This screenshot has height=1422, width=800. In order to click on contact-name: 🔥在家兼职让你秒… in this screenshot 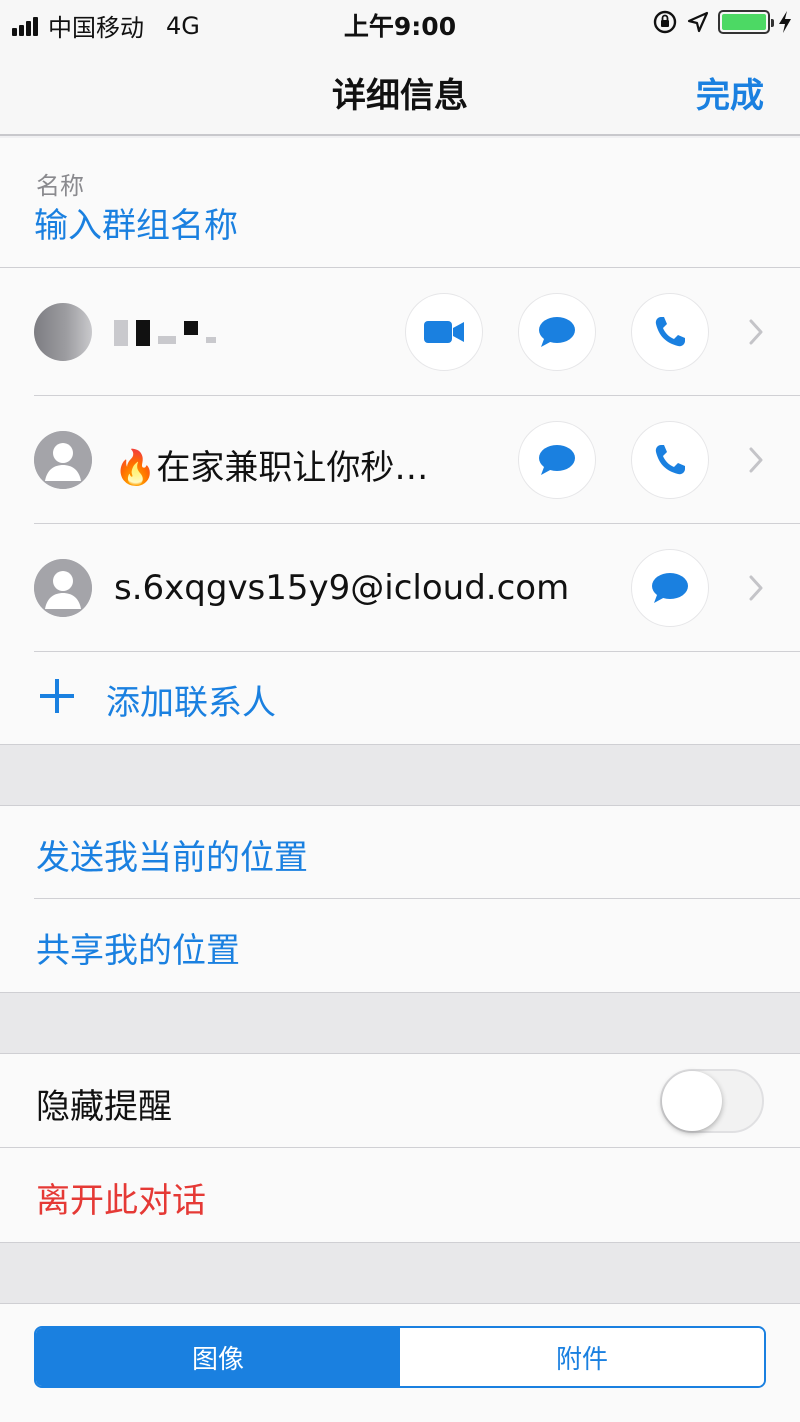, I will do `click(271, 468)`.